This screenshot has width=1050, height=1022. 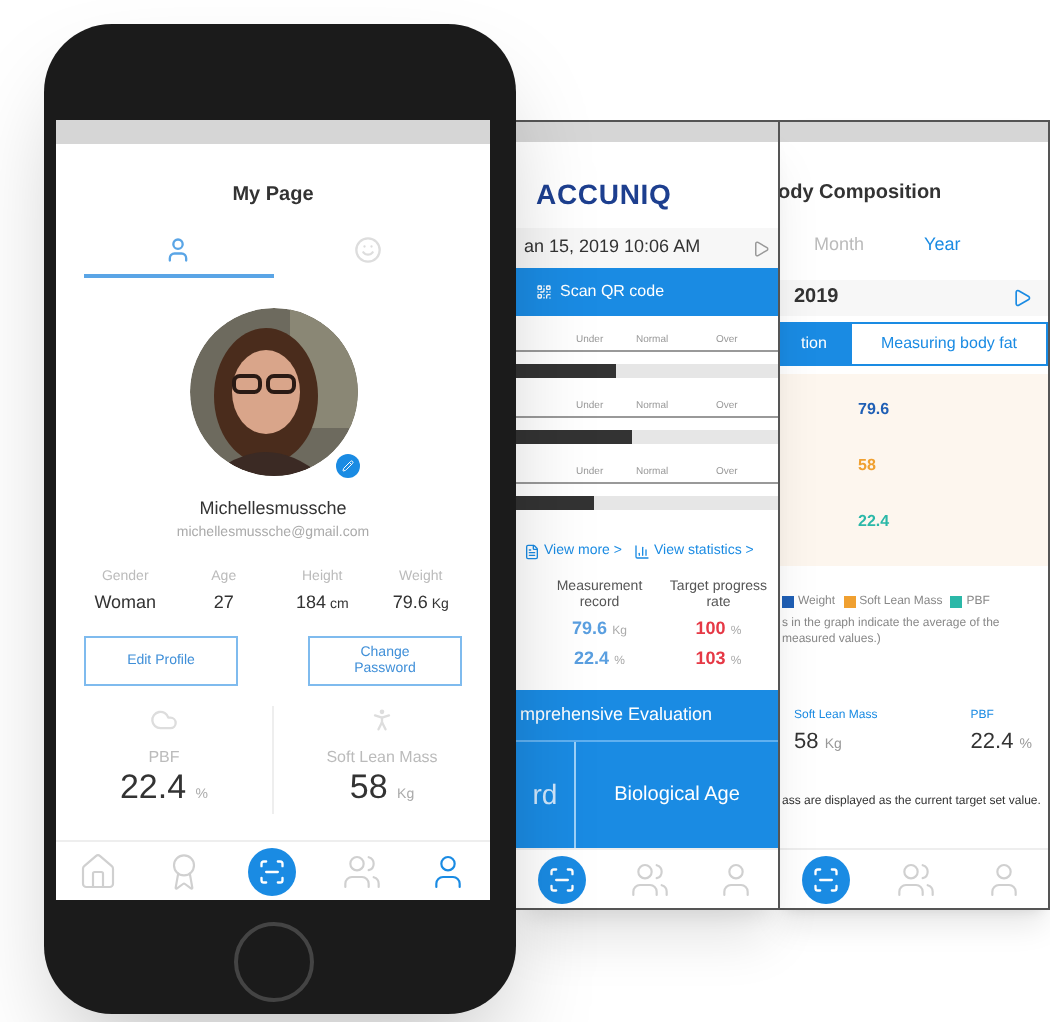 What do you see at coordinates (273, 509) in the screenshot?
I see `profile-name: Michellesmussche` at bounding box center [273, 509].